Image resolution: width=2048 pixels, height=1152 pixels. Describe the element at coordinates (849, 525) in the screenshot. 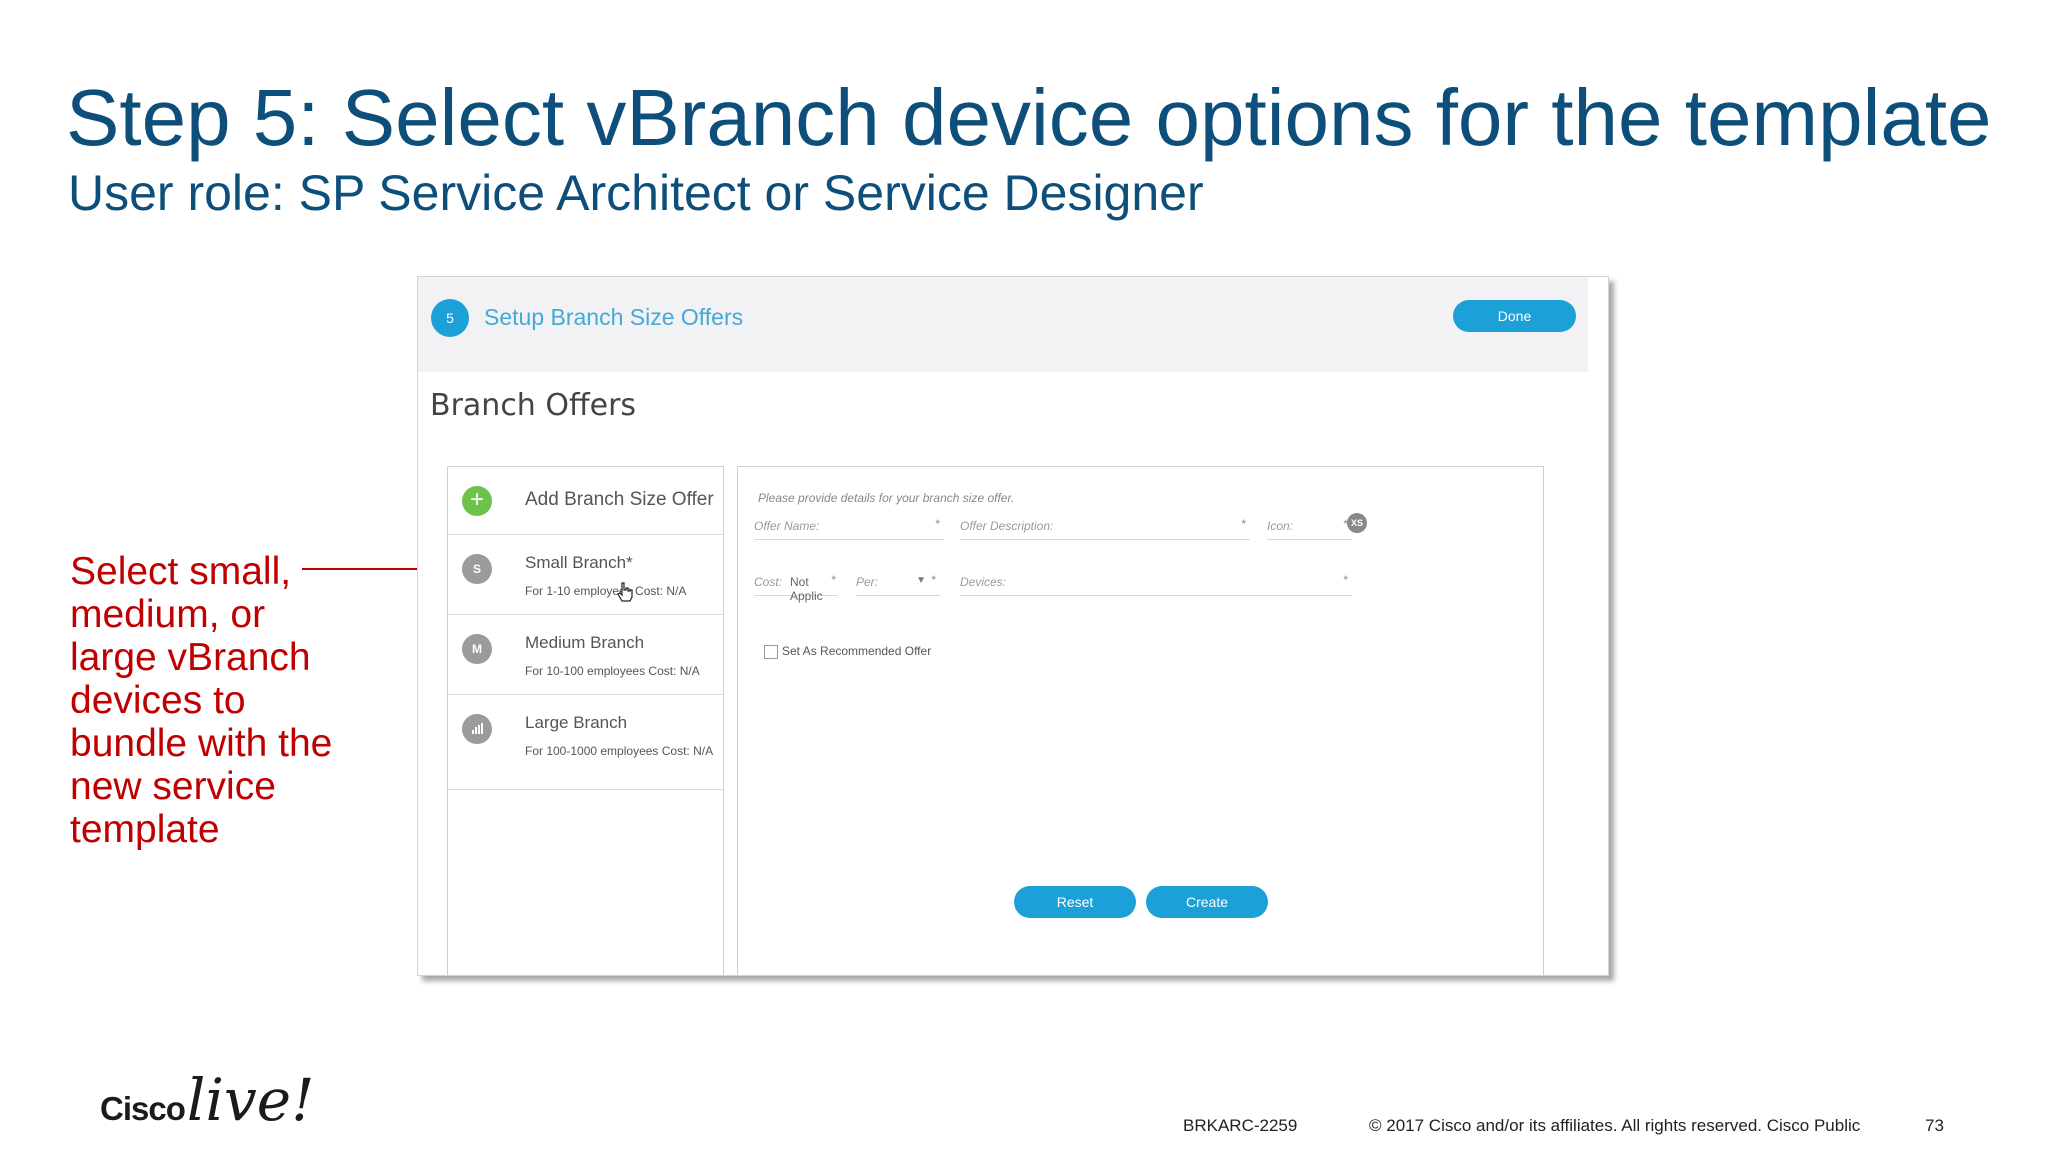

I see `offer-name-field: Offer Name: *` at that location.